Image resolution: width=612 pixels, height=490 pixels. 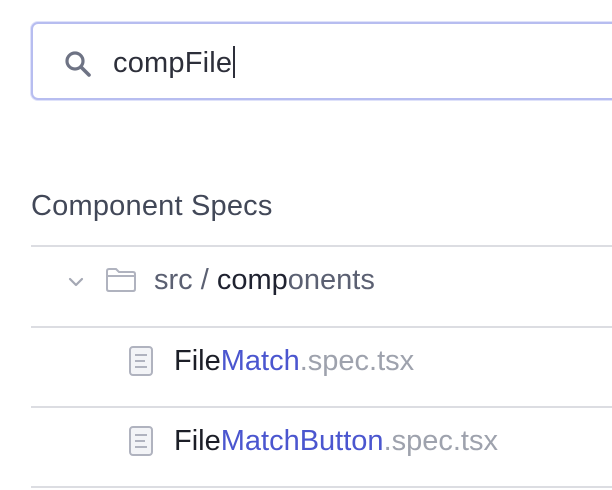 What do you see at coordinates (252, 280) in the screenshot?
I see `folder-path-match: comp` at bounding box center [252, 280].